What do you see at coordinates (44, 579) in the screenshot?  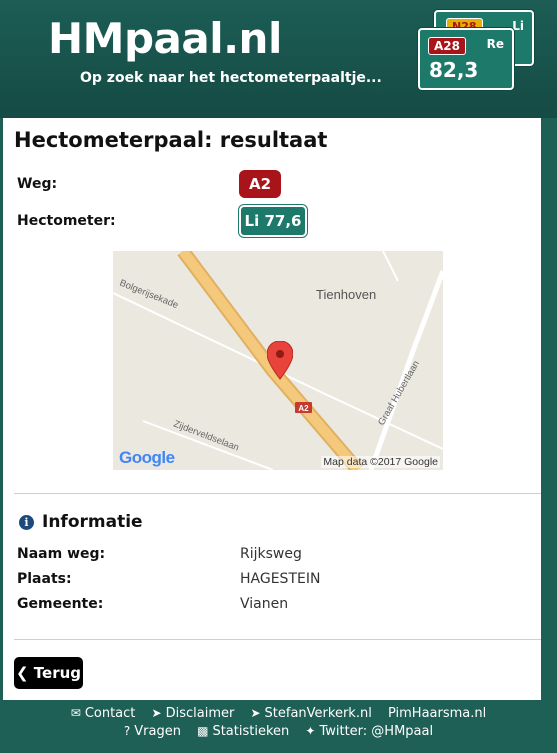 I see `info-key: Plaats:` at bounding box center [44, 579].